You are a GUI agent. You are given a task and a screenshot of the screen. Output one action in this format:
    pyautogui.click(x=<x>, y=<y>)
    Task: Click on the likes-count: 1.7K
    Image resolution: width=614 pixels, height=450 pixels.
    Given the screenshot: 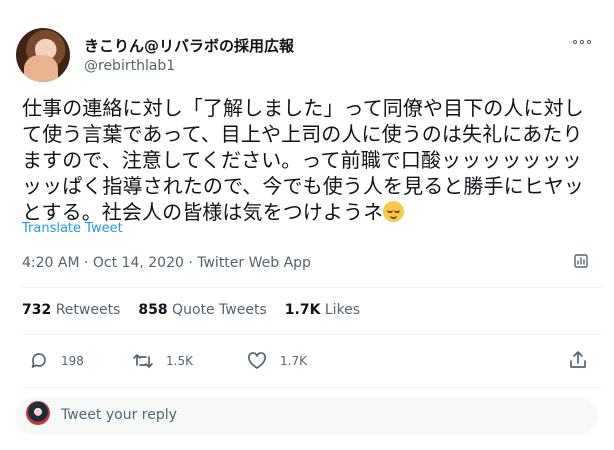 What is the action you would take?
    pyautogui.click(x=302, y=310)
    